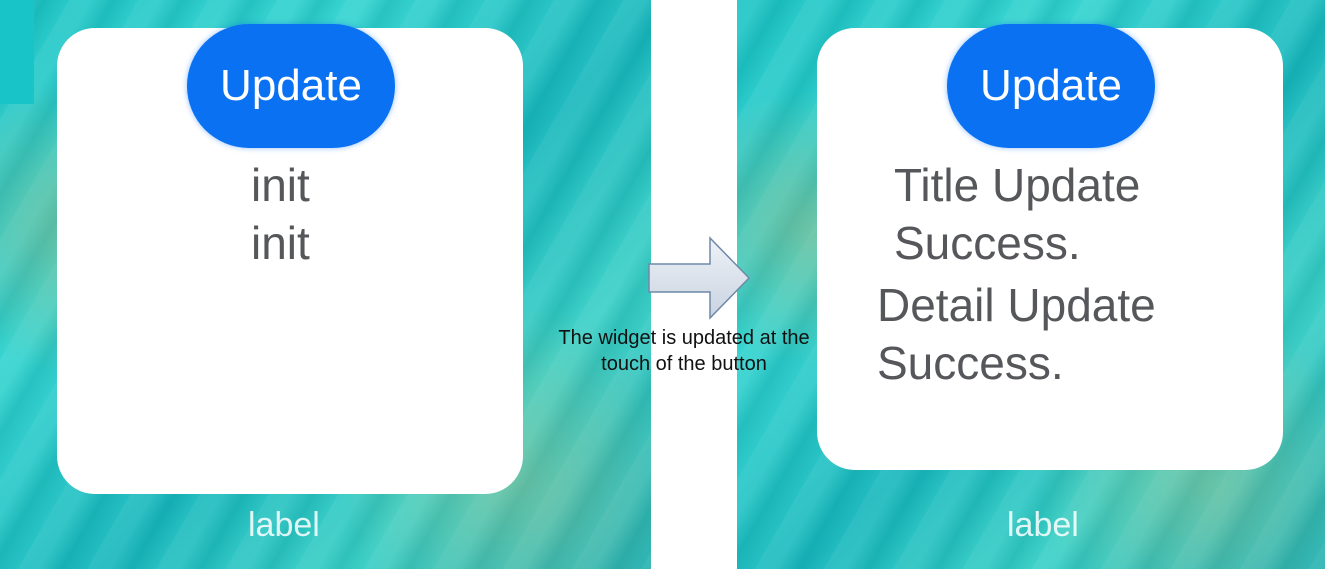 This screenshot has height=569, width=1325. I want to click on corner-tab, so click(17, 52).